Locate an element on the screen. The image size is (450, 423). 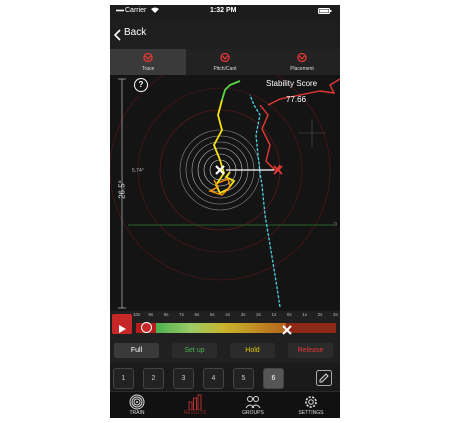
angle-label: 26.5° is located at coordinates (122, 189).